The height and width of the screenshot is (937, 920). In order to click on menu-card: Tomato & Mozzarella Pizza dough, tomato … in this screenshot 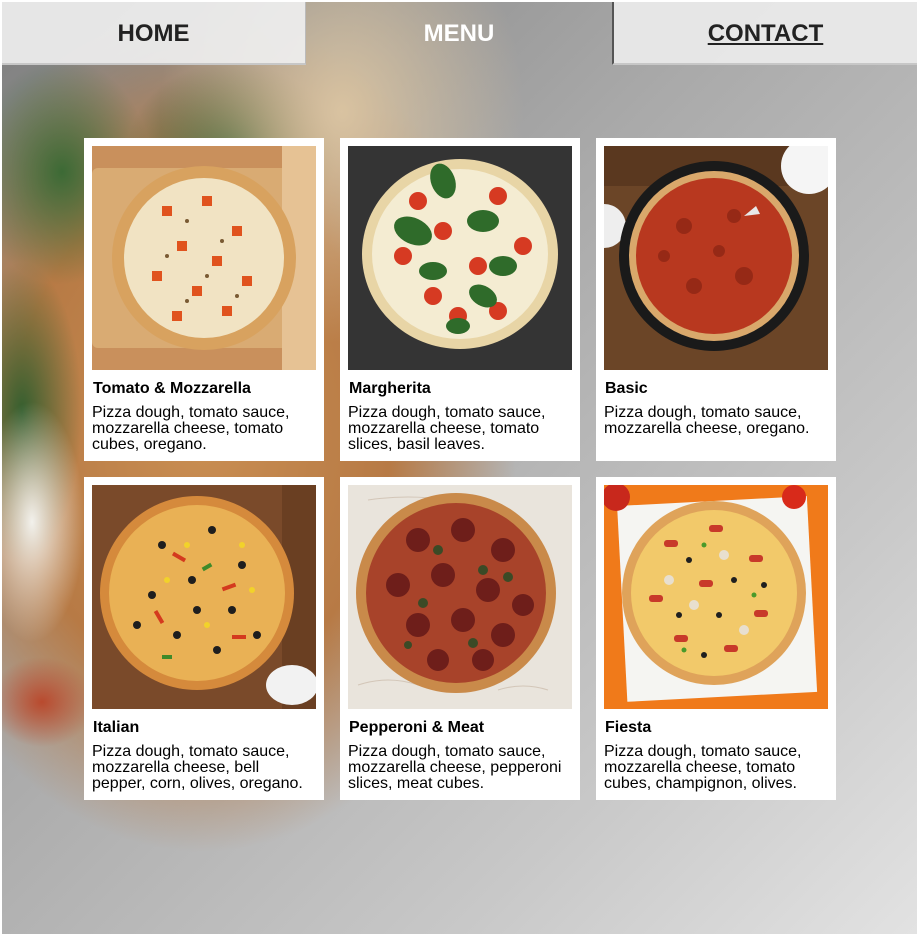, I will do `click(204, 299)`.